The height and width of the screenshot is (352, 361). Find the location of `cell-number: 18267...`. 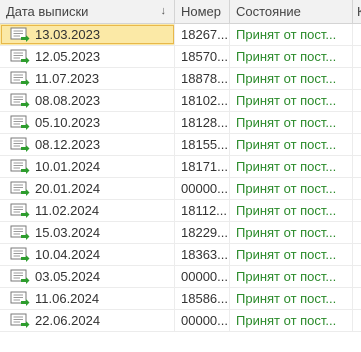

cell-number: 18267... is located at coordinates (202, 34).